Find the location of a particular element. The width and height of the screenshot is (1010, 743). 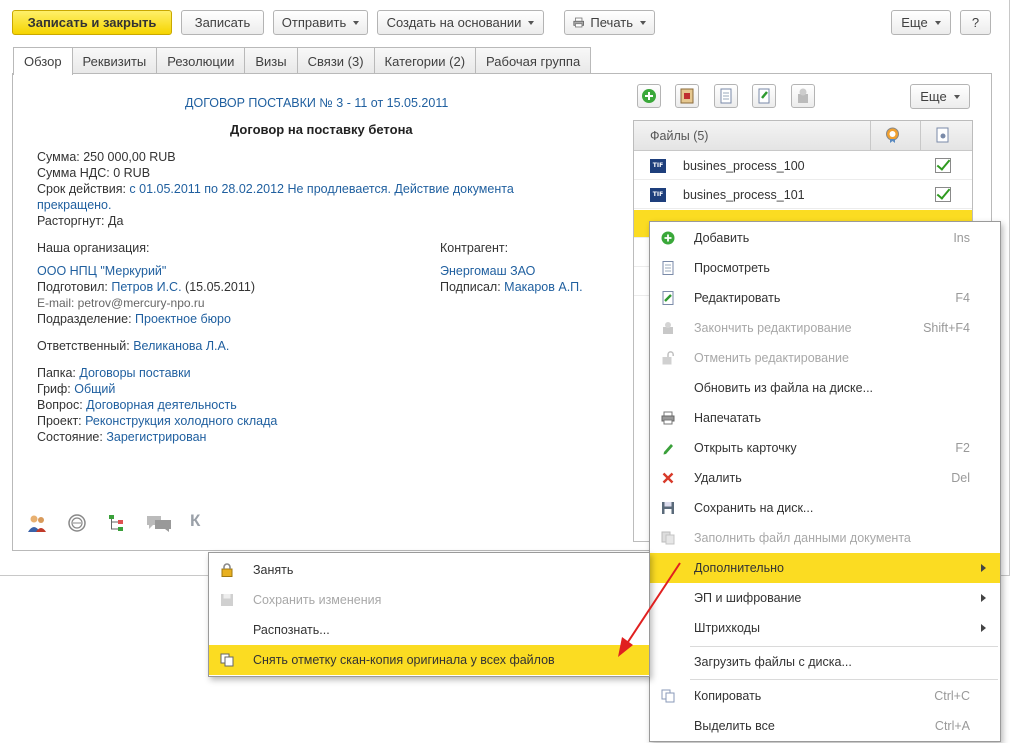

folder-link: Договоры поставки is located at coordinates (134, 373).